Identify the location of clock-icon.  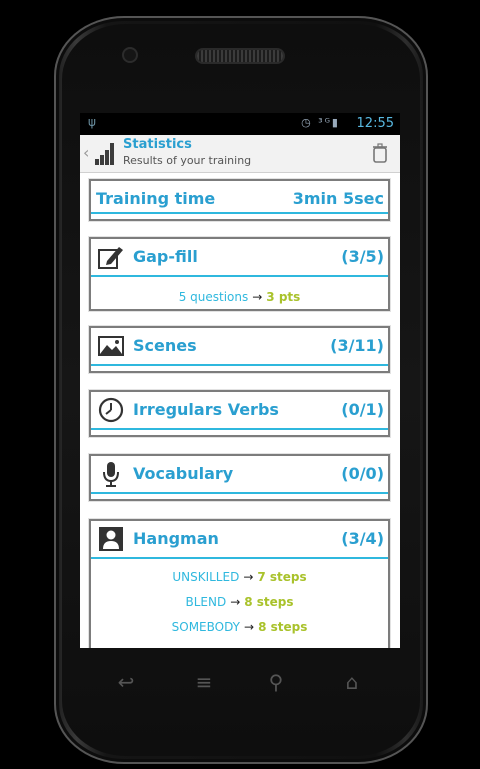
(111, 410).